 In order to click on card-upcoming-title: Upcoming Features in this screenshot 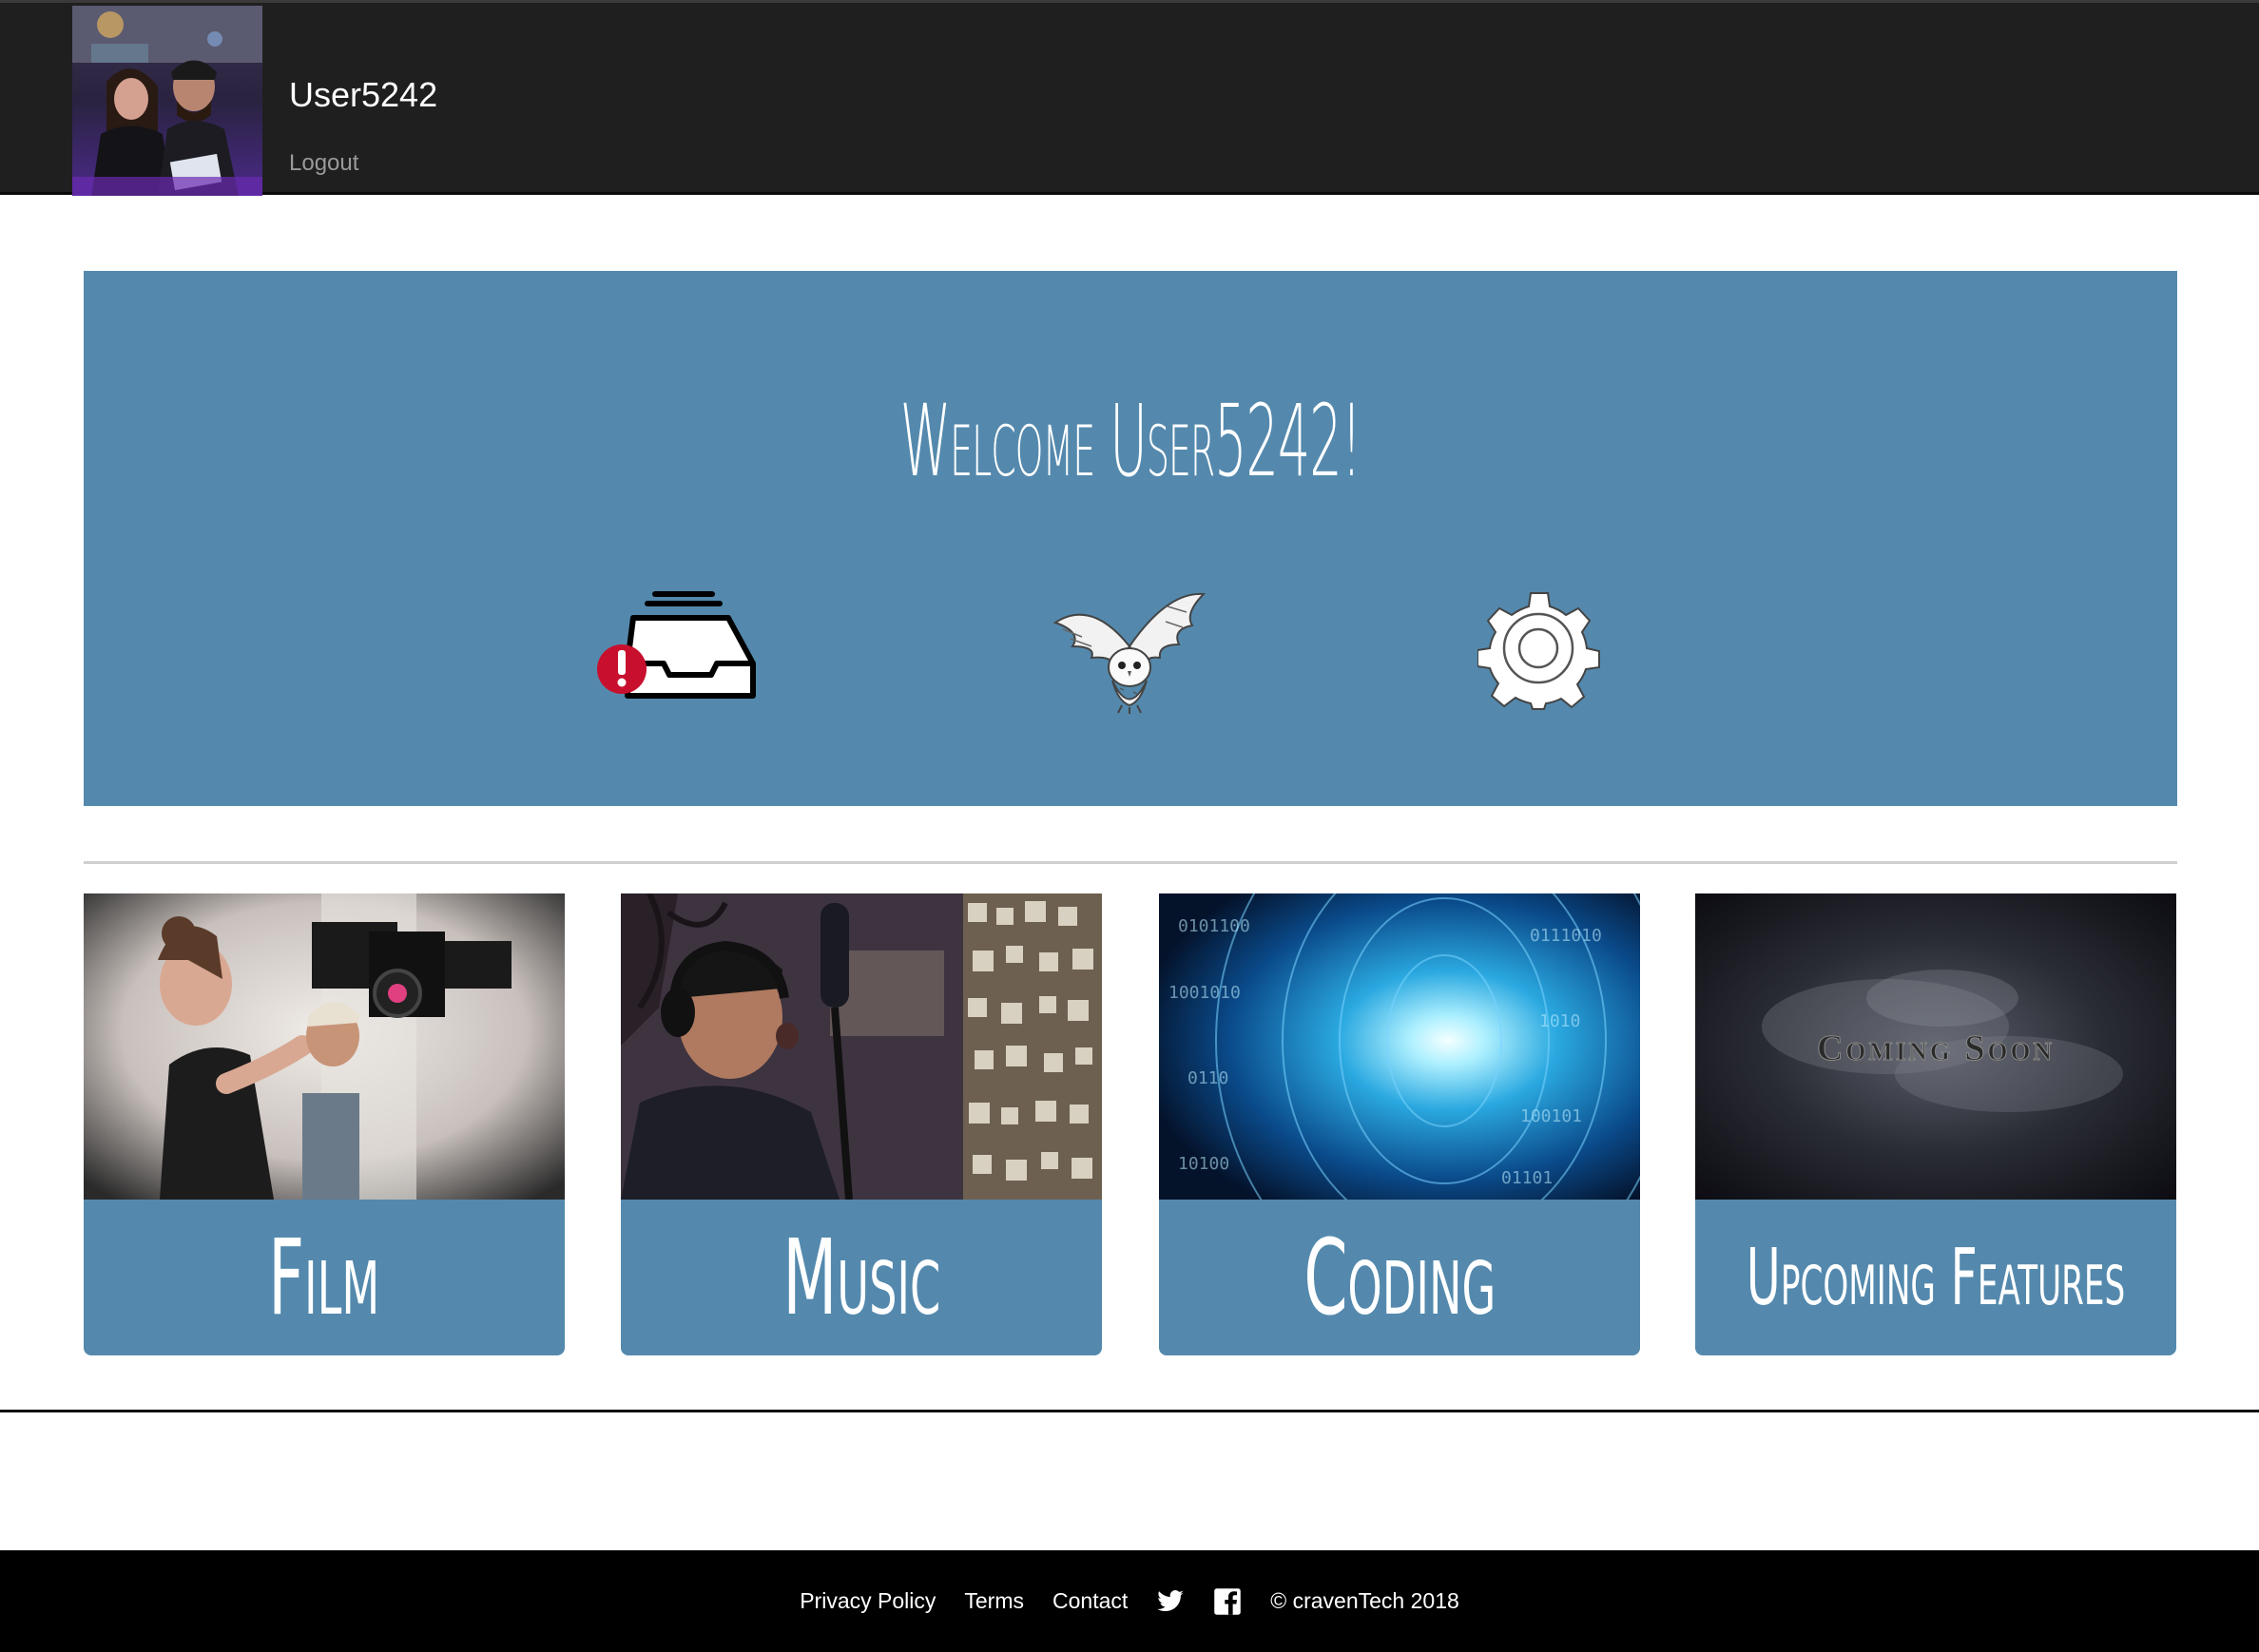, I will do `click(1936, 1277)`.